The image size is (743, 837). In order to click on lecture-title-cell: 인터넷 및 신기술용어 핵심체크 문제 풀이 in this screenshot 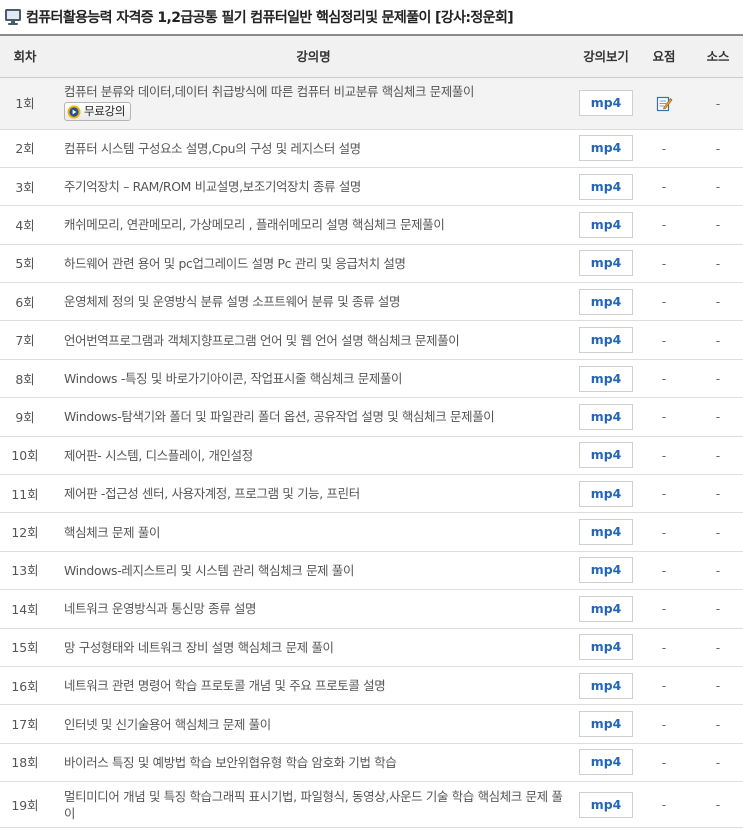, I will do `click(313, 724)`.